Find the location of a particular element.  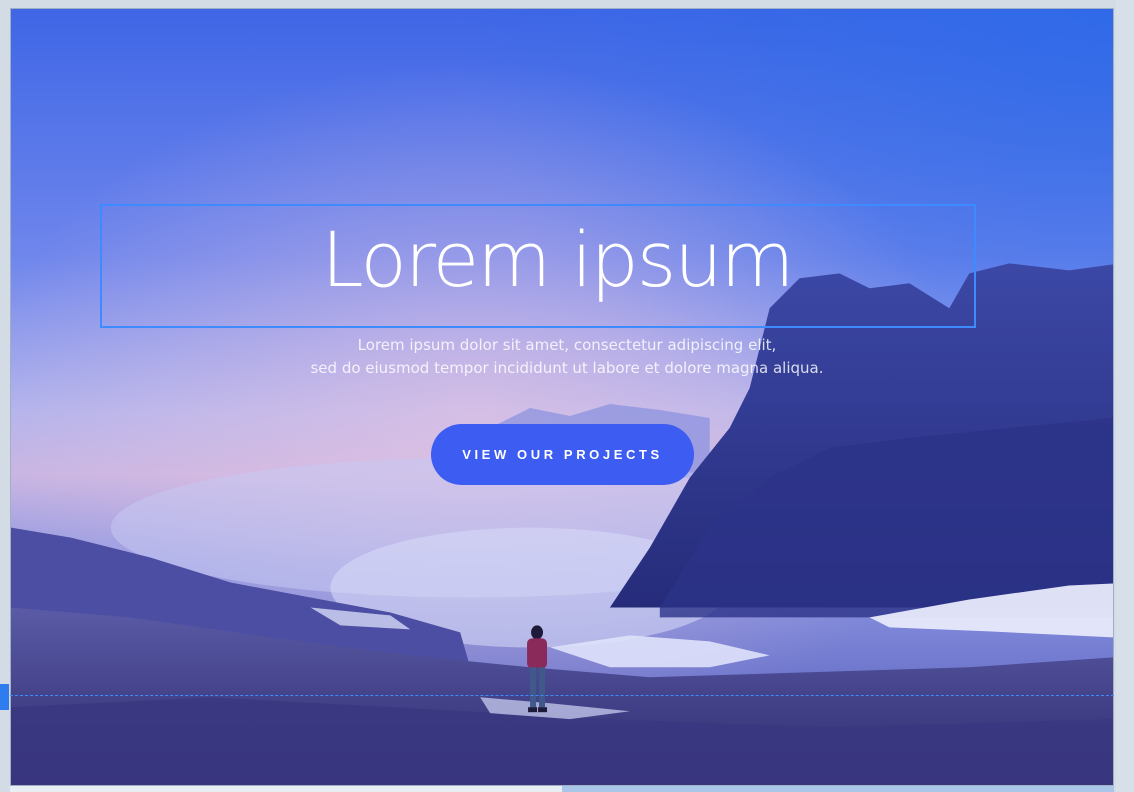

guide-drag-handle is located at coordinates (4, 697).